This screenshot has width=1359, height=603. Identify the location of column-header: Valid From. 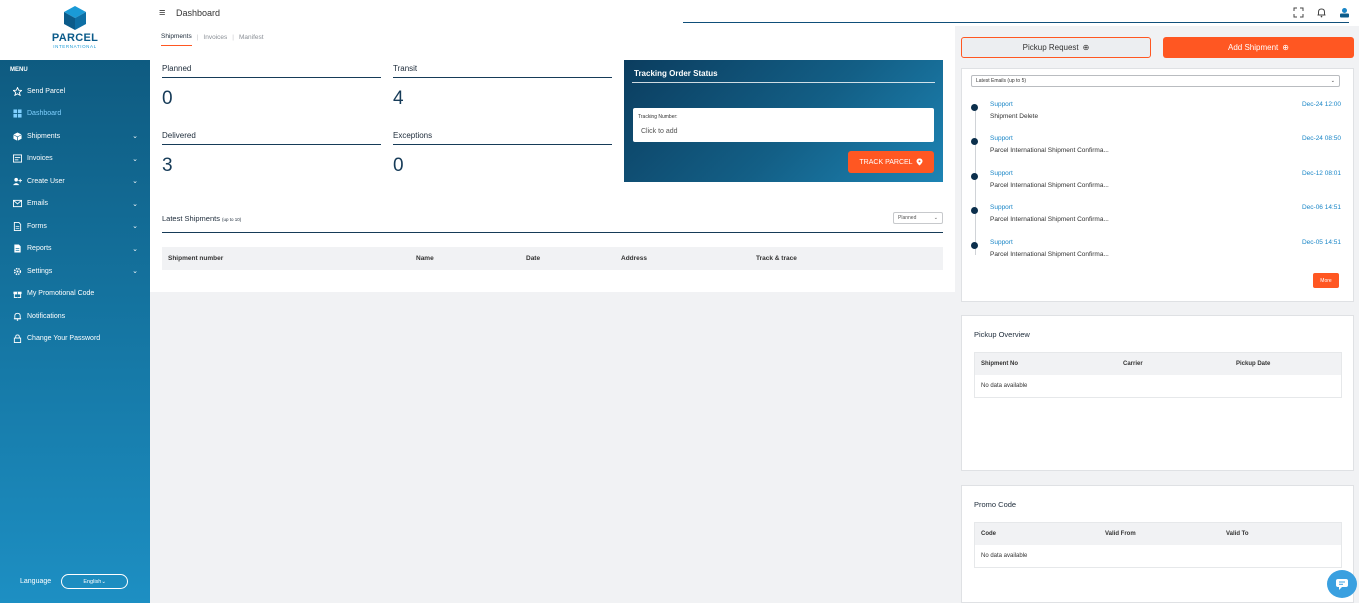
(1120, 534).